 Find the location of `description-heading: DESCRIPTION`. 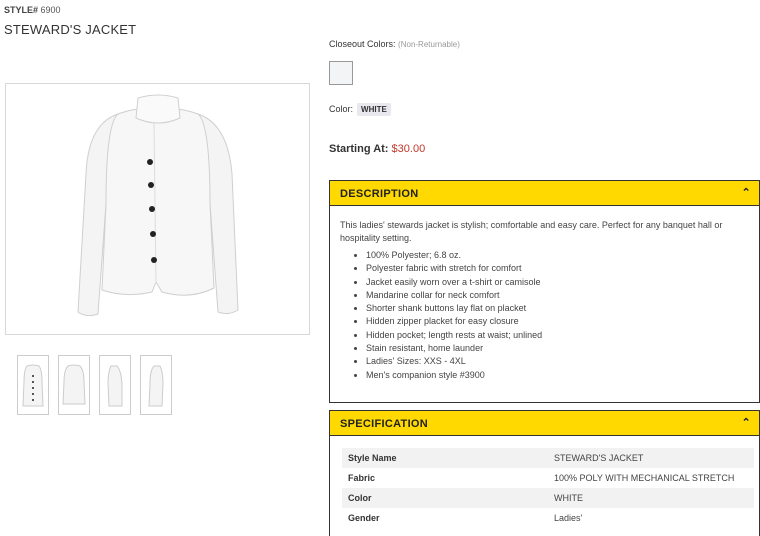

description-heading: DESCRIPTION is located at coordinates (379, 194).